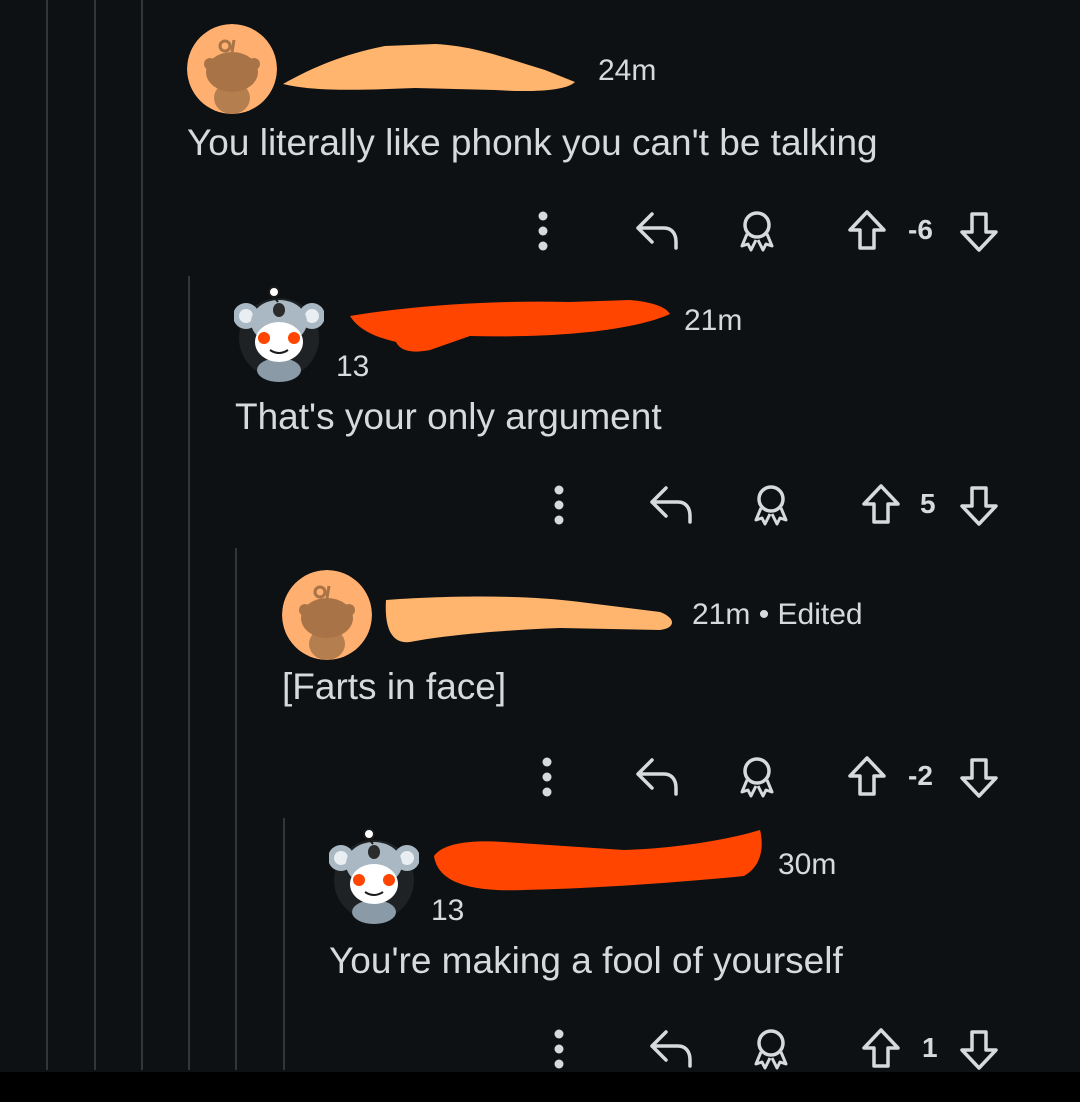  I want to click on vote-score: -6, so click(920, 229).